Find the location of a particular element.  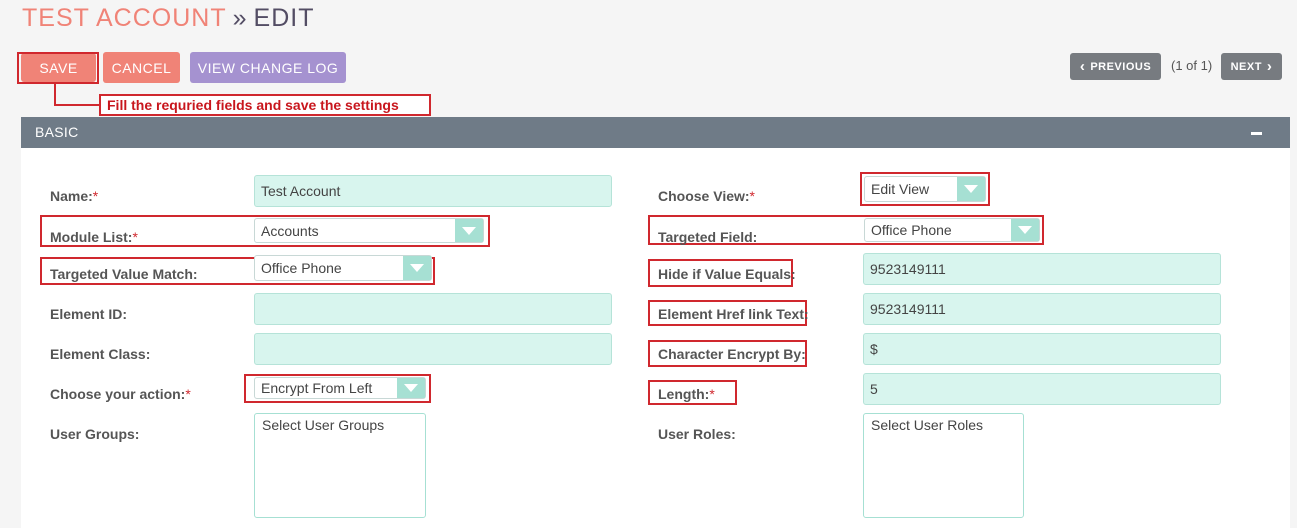

module-list-select: Accounts is located at coordinates (369, 230).